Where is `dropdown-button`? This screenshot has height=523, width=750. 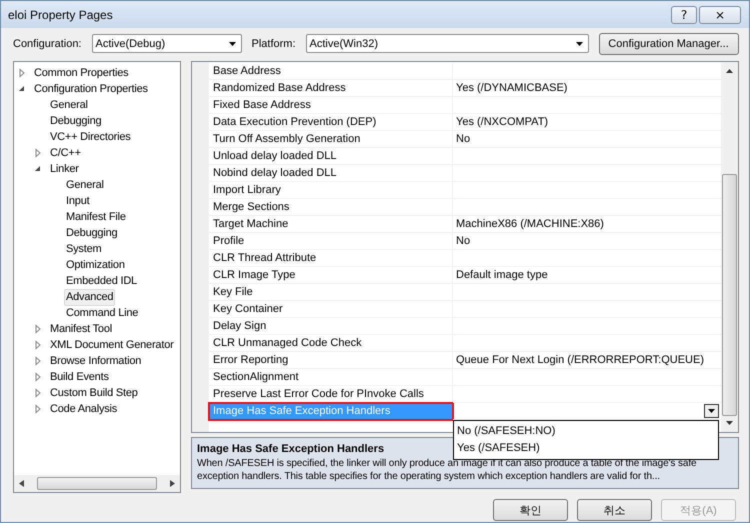
dropdown-button is located at coordinates (711, 411).